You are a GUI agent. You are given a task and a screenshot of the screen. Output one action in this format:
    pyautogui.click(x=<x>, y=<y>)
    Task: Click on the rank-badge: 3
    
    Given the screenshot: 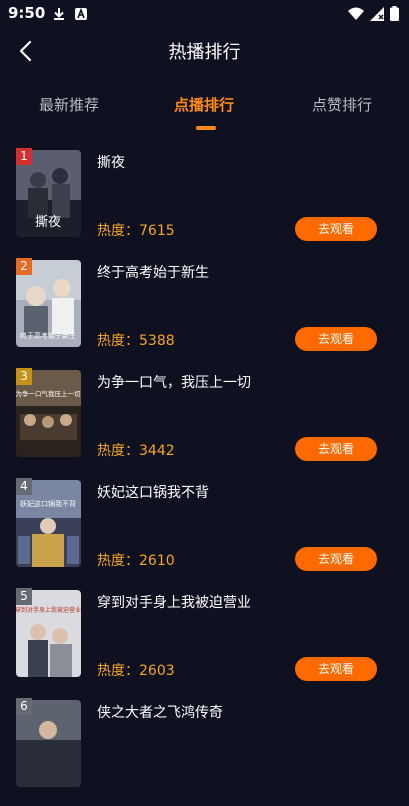 What is the action you would take?
    pyautogui.click(x=24, y=376)
    